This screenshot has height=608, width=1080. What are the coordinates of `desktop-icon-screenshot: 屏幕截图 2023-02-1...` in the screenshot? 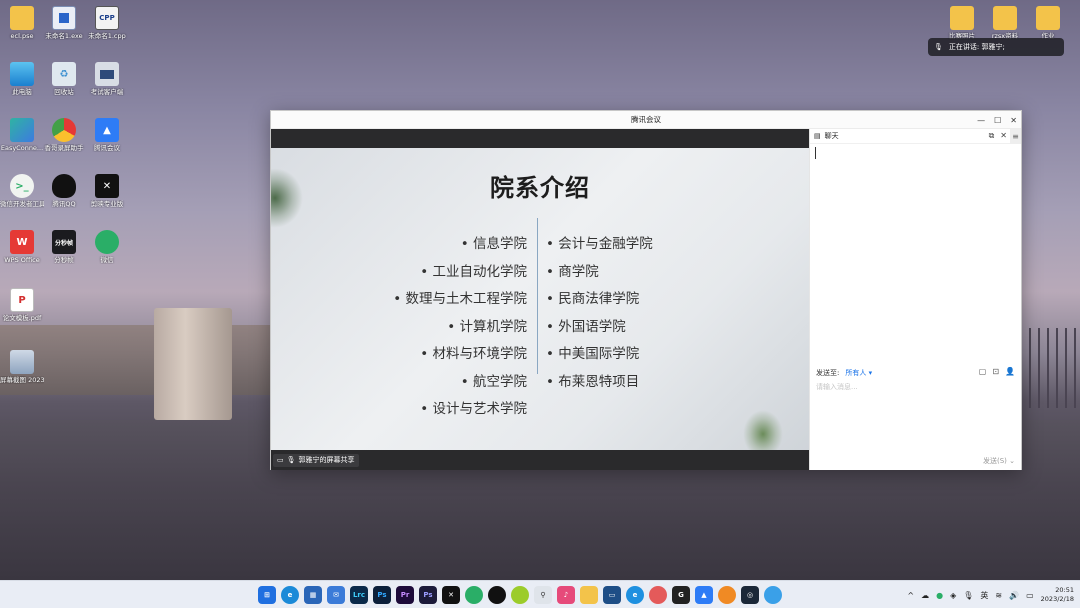 It's located at (22, 367).